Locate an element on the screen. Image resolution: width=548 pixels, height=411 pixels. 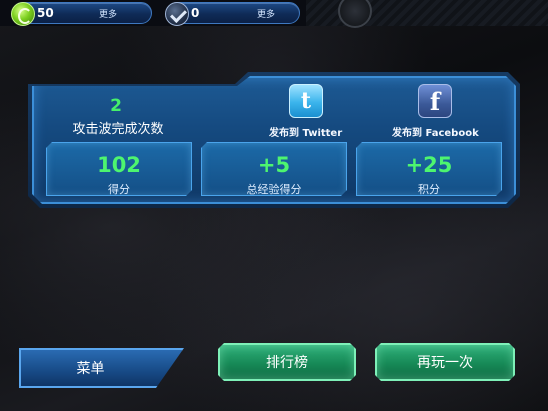
leaderboard-button: 排行榜 is located at coordinates (287, 362).